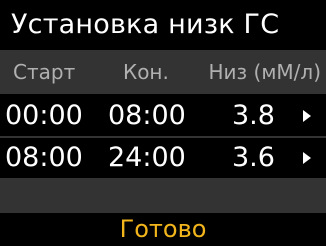  Describe the element at coordinates (253, 157) in the screenshot. I see `row-low-value: 3.6` at that location.